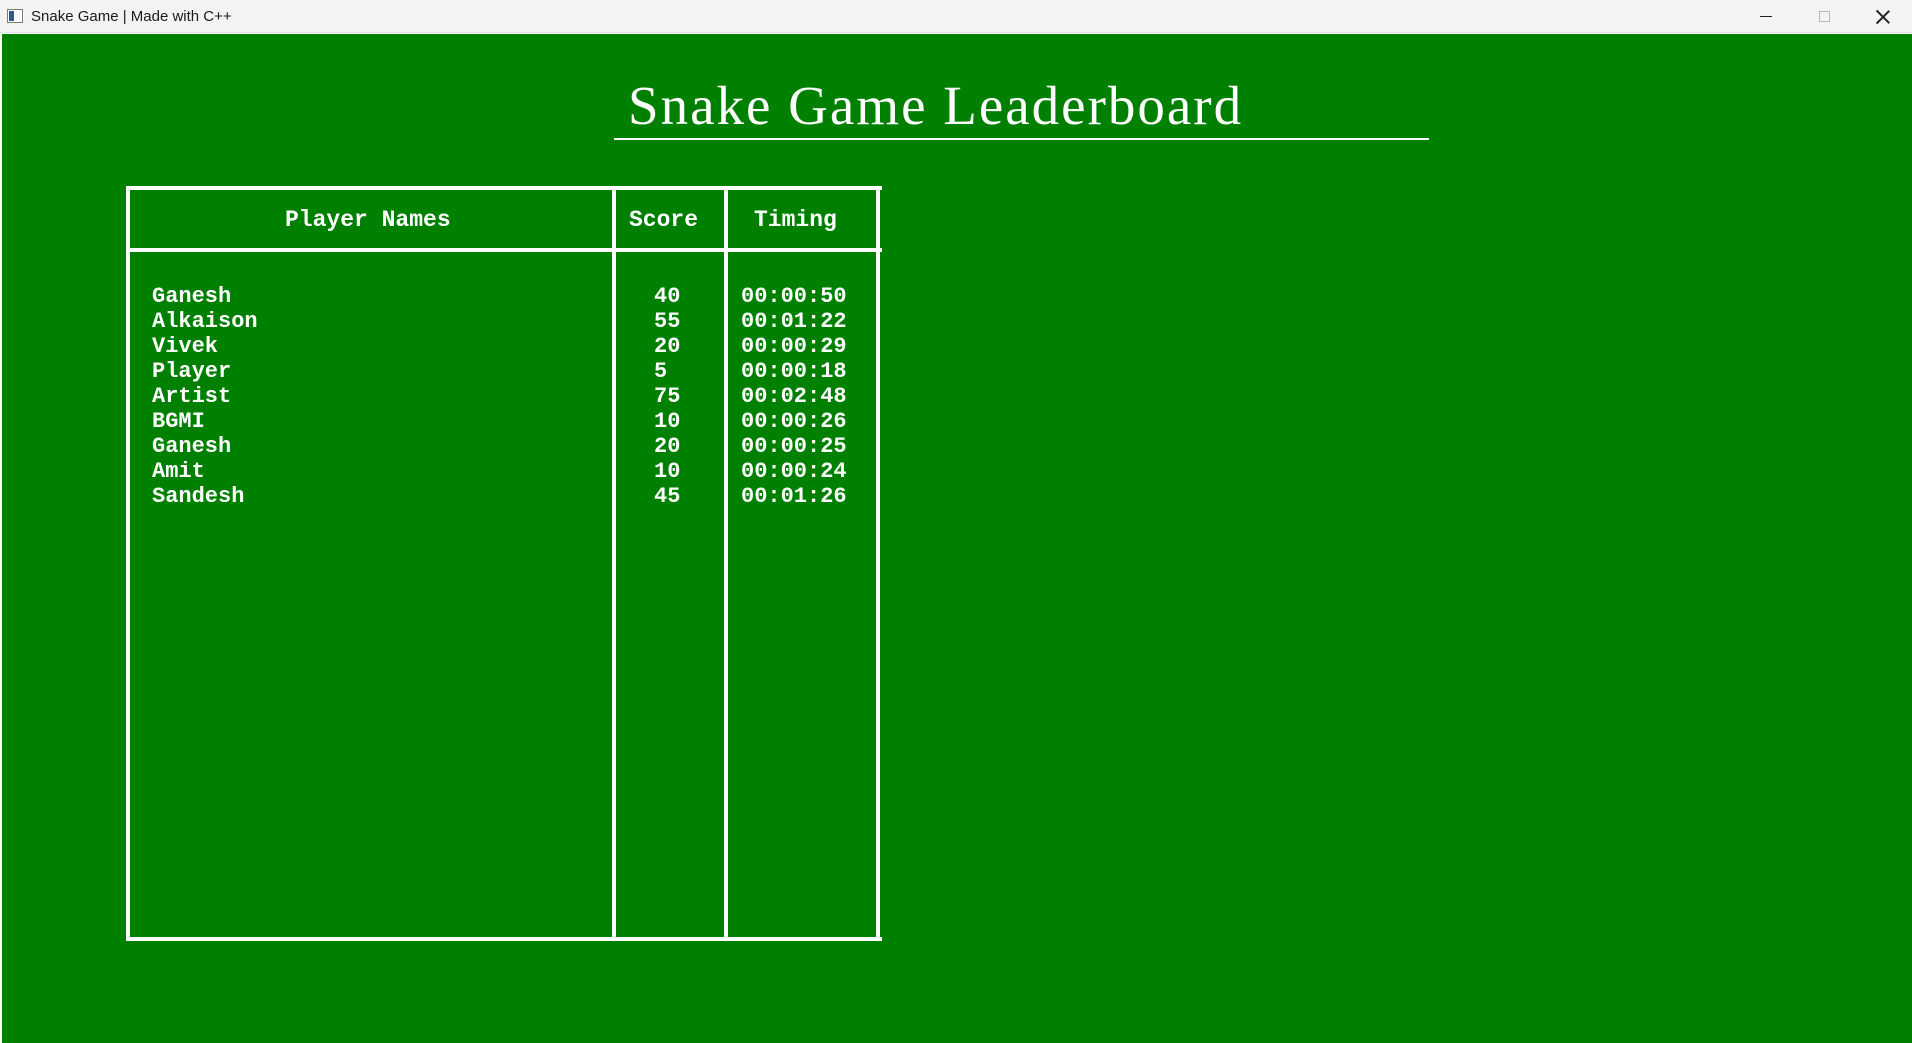 Image resolution: width=1912 pixels, height=1043 pixels. What do you see at coordinates (185, 346) in the screenshot?
I see `player-name: Vivek` at bounding box center [185, 346].